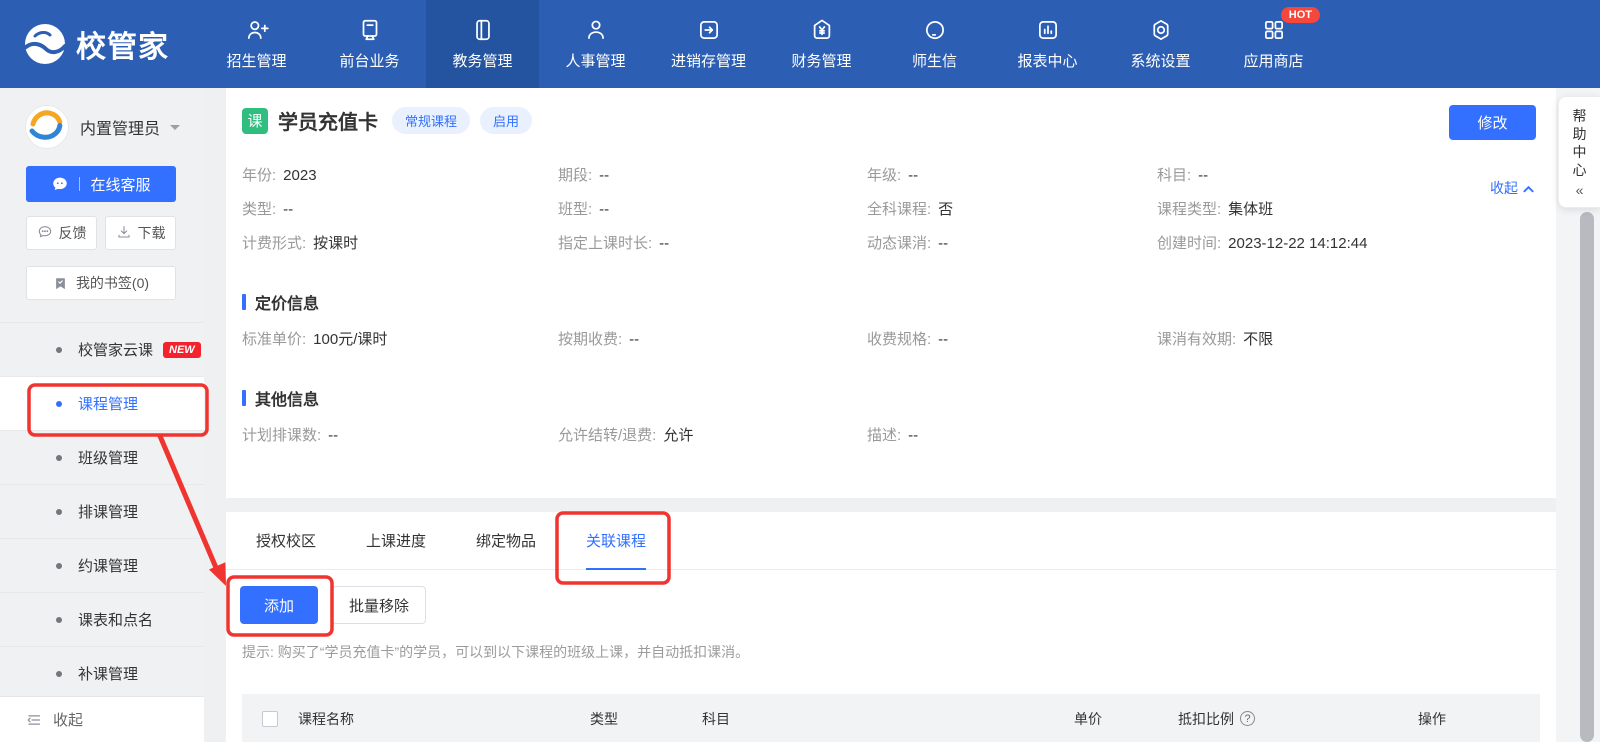  What do you see at coordinates (1579, 142) in the screenshot?
I see `help-center-label: 帮助中心` at bounding box center [1579, 142].